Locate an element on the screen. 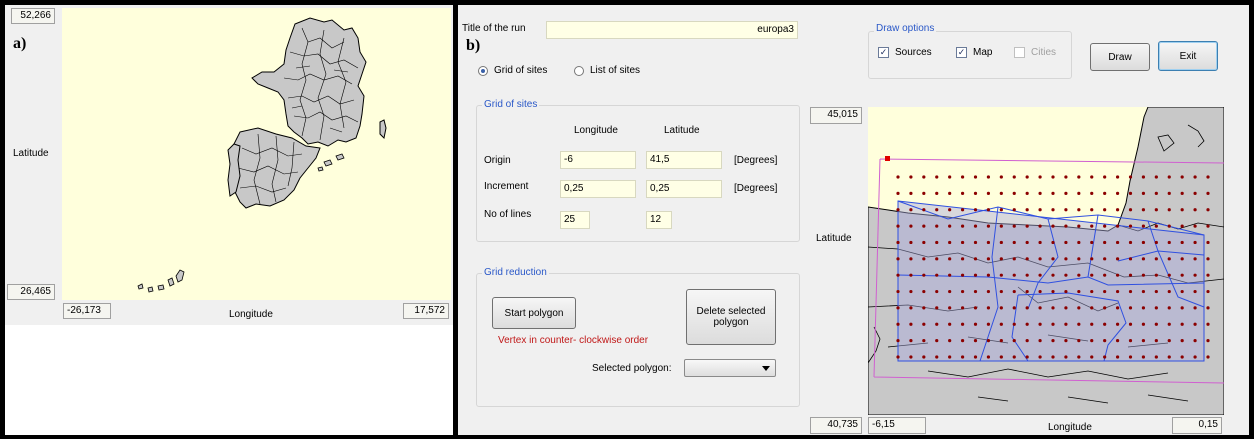 The height and width of the screenshot is (439, 1254). no-of-lines-label: No of lines is located at coordinates (508, 214).